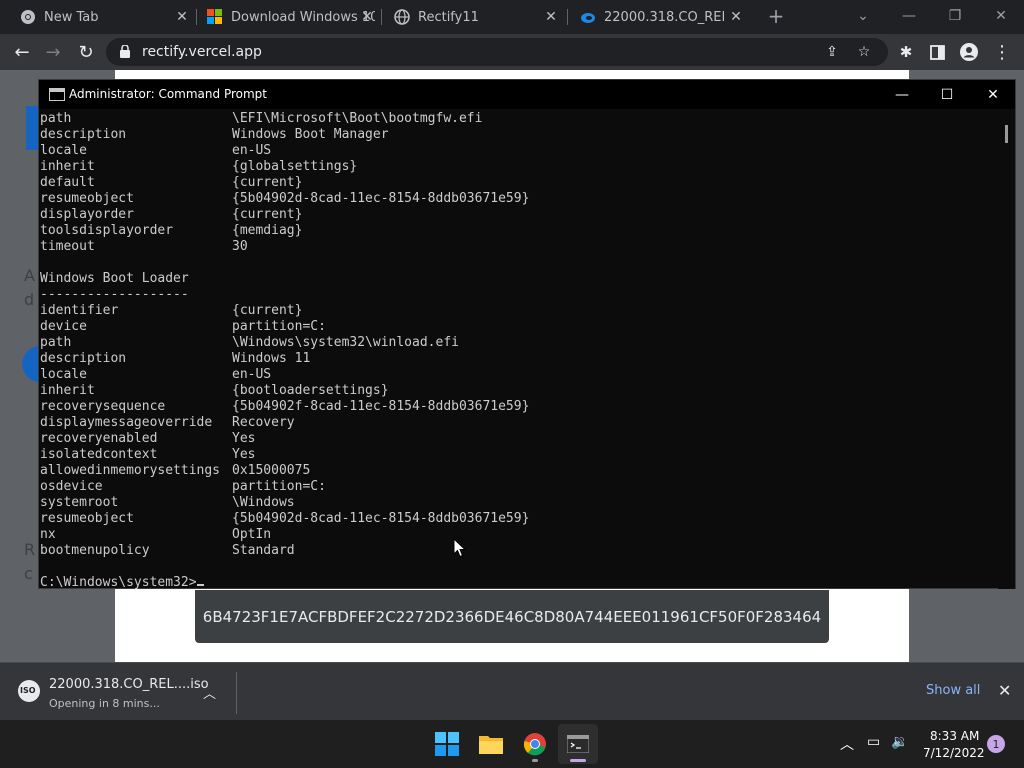  I want to click on side-panel-icon, so click(937, 52).